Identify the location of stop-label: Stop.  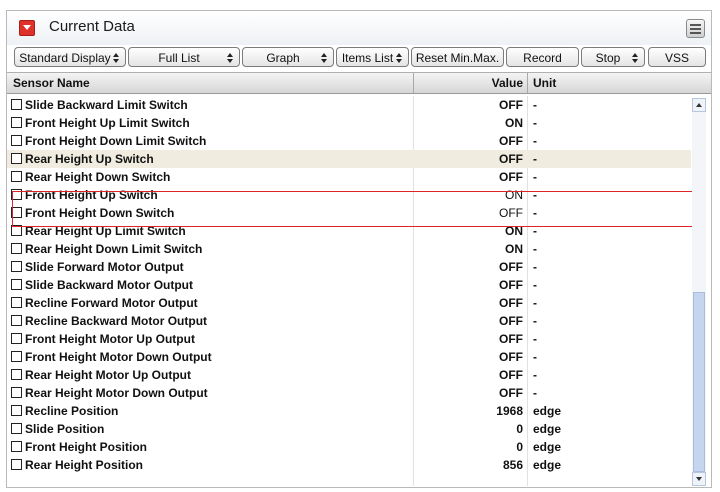
(608, 58).